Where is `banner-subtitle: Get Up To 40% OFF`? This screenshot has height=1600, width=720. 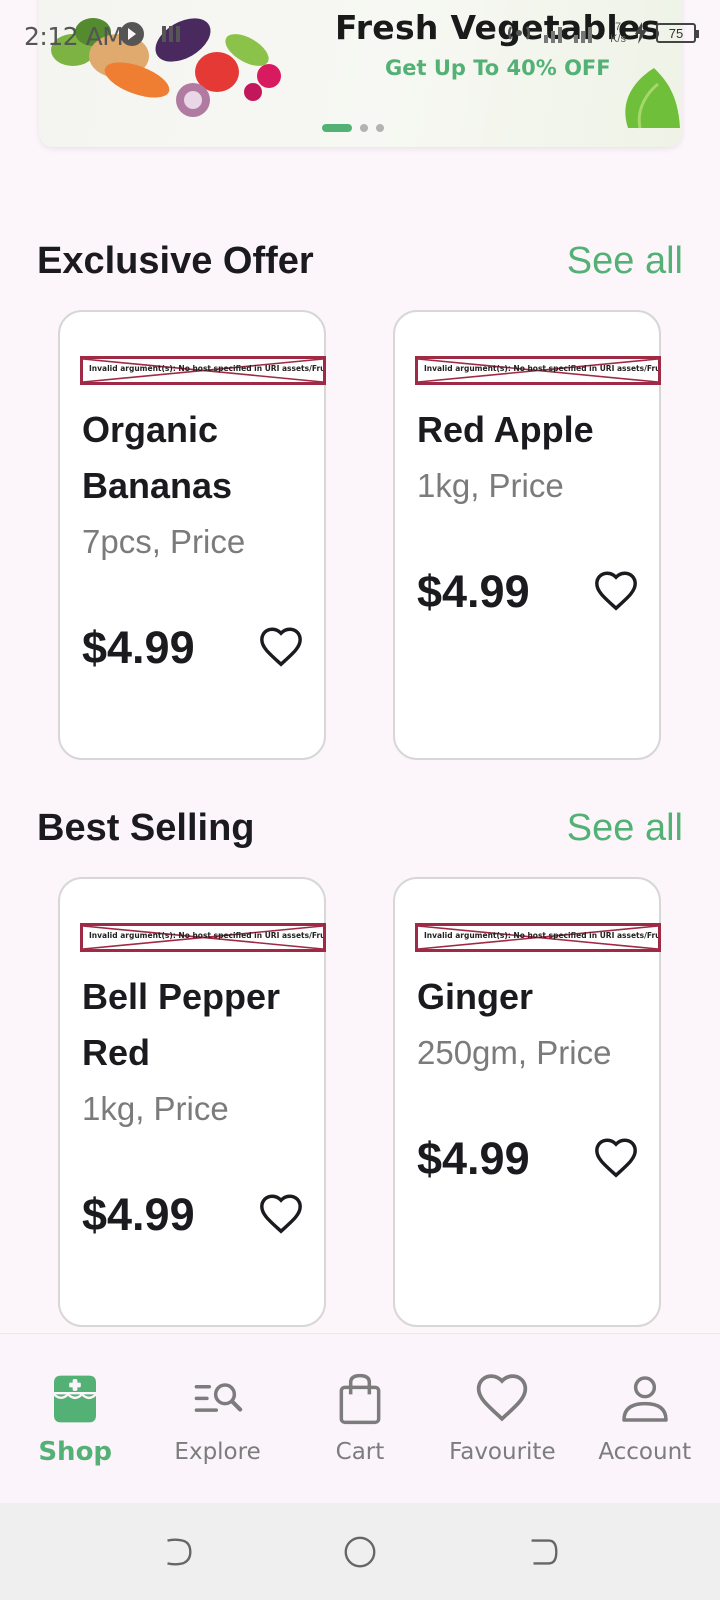
banner-subtitle: Get Up To 40% OFF is located at coordinates (498, 68).